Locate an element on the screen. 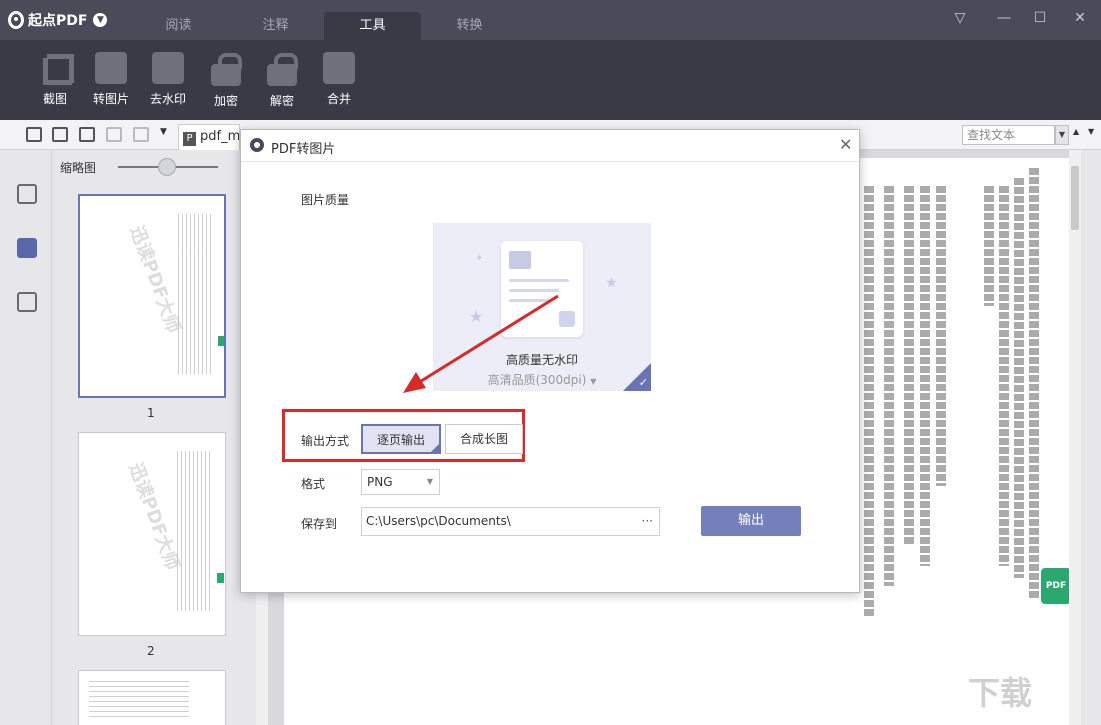  redo-icon is located at coordinates (141, 134).